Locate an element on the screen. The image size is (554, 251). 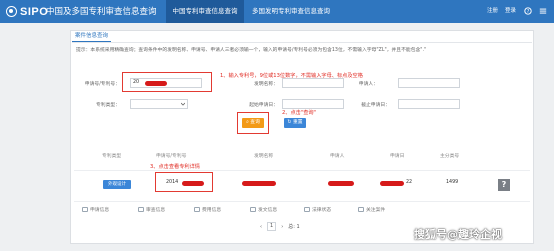
action-follow-case: 关注案件 is located at coordinates (371, 209).